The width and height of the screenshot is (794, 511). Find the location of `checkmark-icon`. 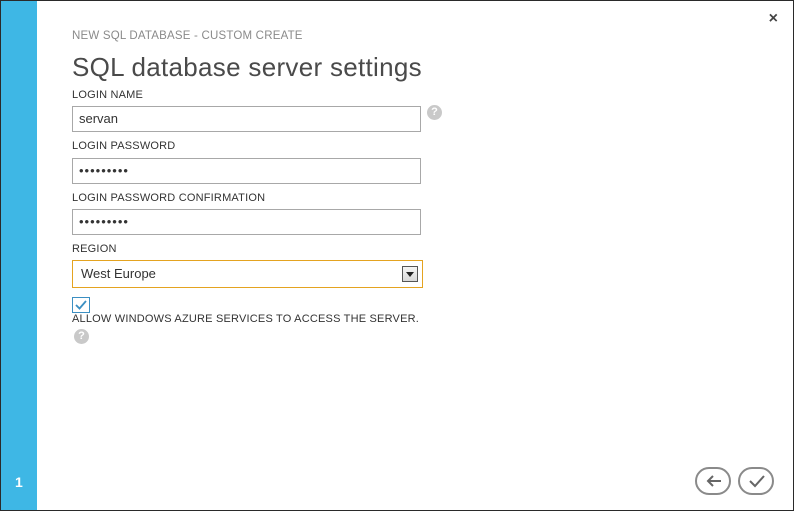

checkmark-icon is located at coordinates (757, 481).